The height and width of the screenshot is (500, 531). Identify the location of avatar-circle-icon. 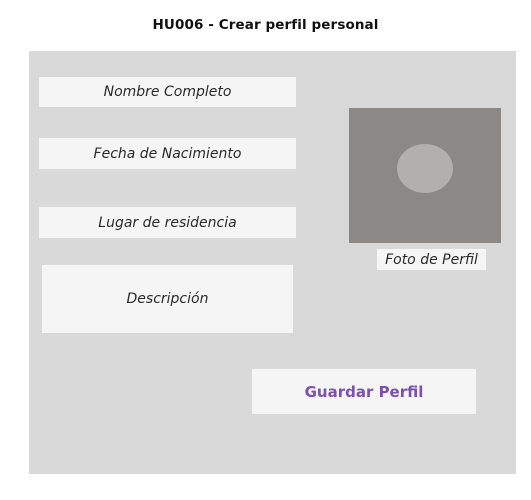
(425, 168).